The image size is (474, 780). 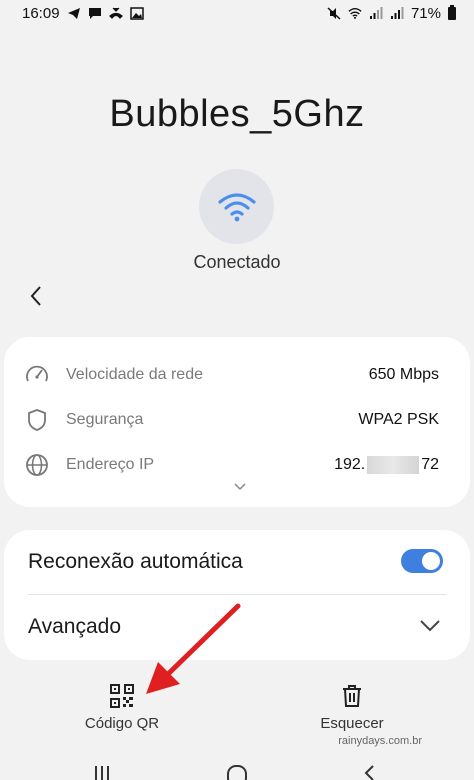 What do you see at coordinates (352, 710) in the screenshot?
I see `forget-button: Esquecer` at bounding box center [352, 710].